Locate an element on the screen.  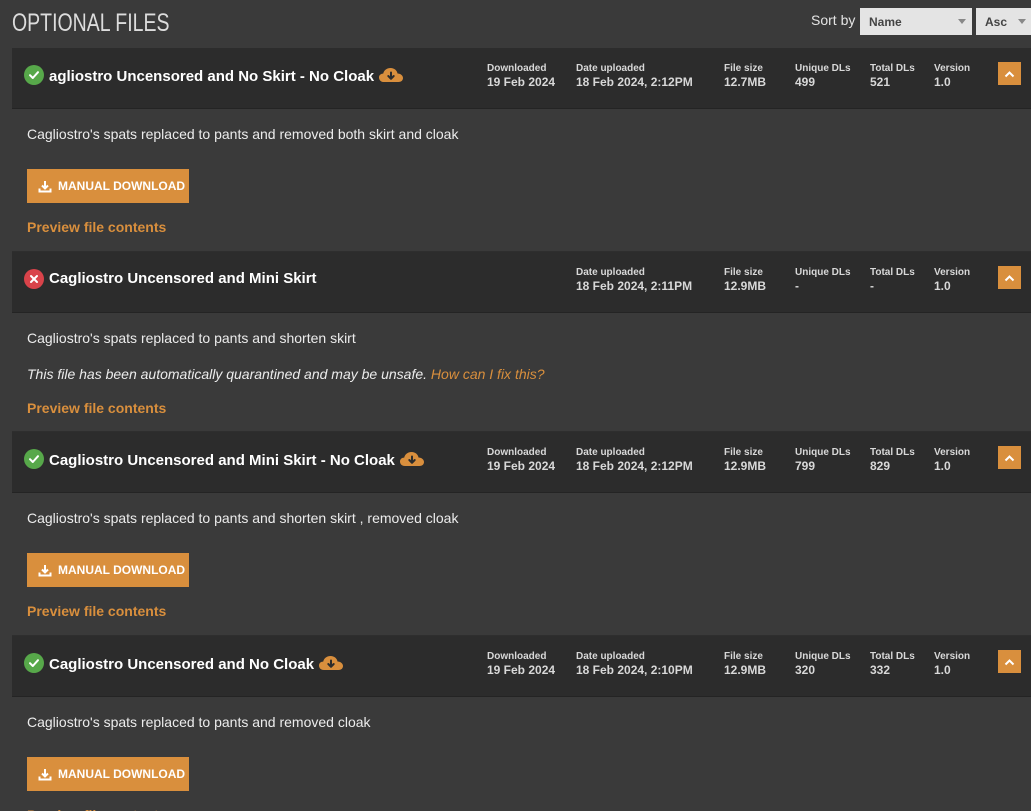
optional-files-header: OPTIONAL FILES Sort by Name Asc is located at coordinates (515, 24).